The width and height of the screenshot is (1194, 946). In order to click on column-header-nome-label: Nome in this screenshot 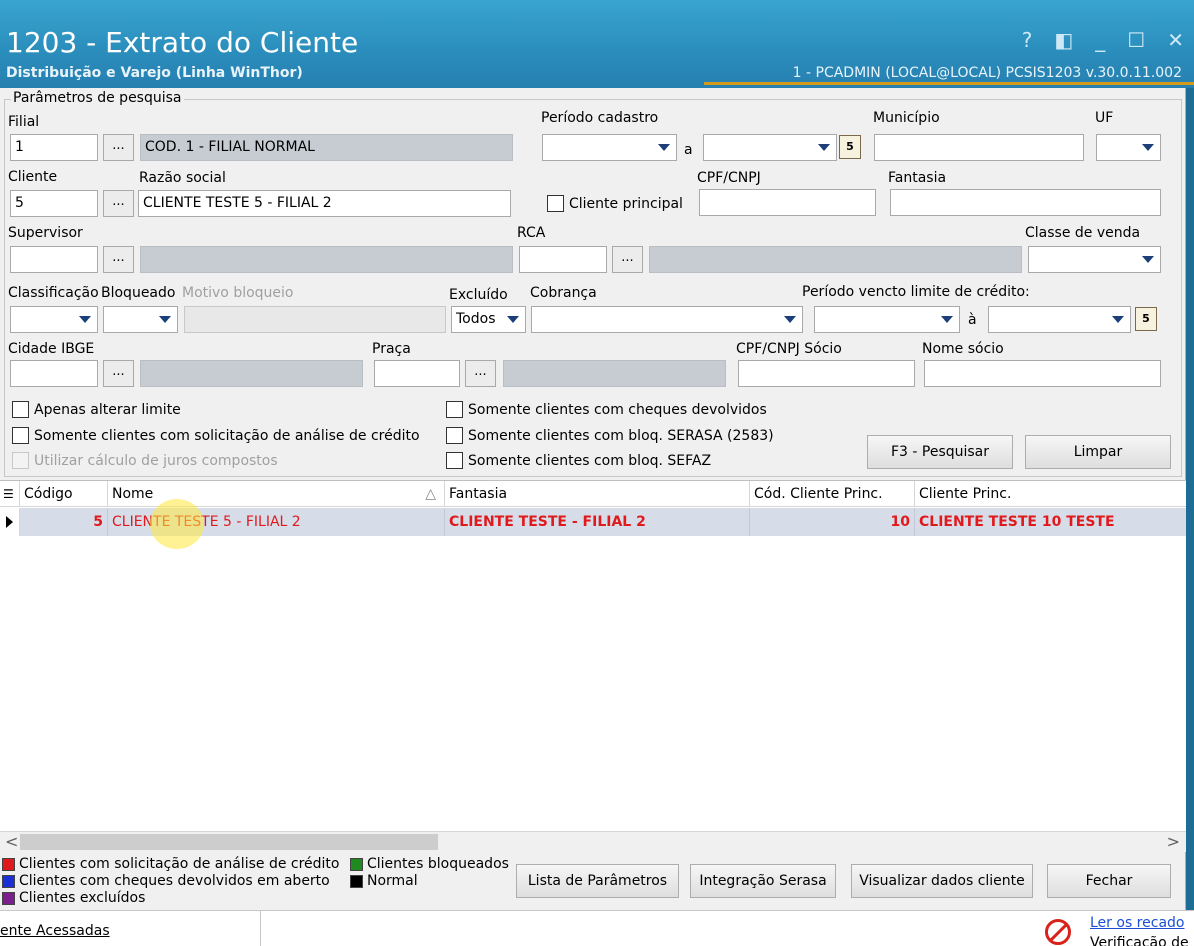, I will do `click(133, 494)`.